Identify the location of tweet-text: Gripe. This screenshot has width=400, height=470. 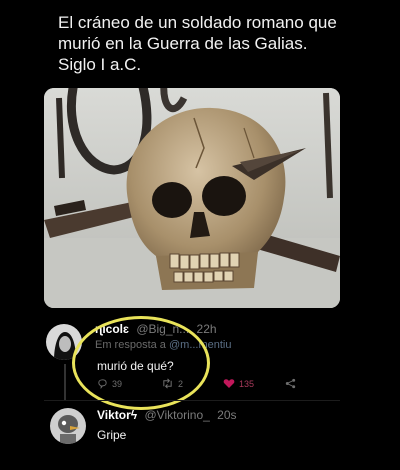
(112, 435).